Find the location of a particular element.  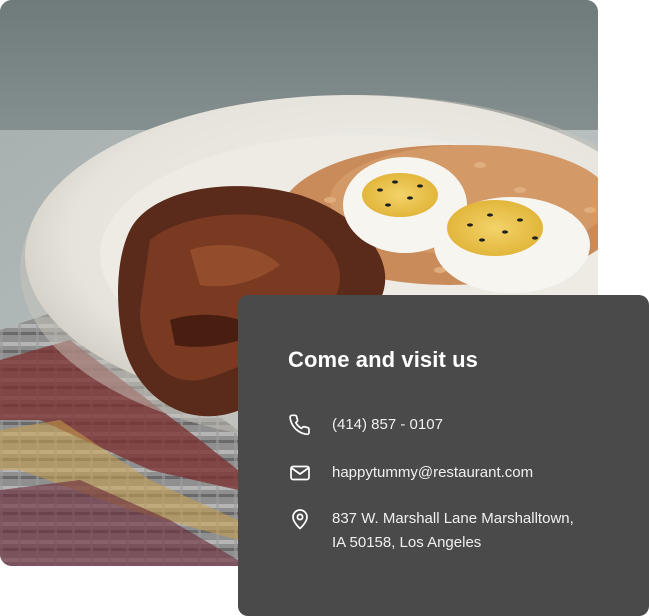

address-line-2: IA 50158, Los Angeles is located at coordinates (407, 542).